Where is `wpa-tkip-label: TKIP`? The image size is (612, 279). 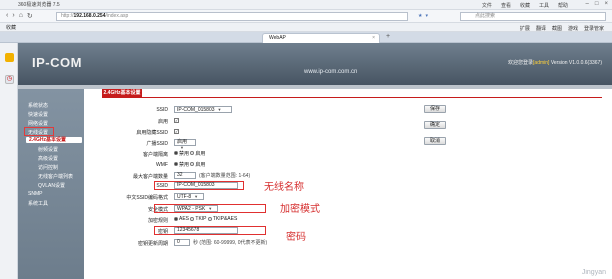
wpa-tkip-label: TKIP is located at coordinates (201, 219).